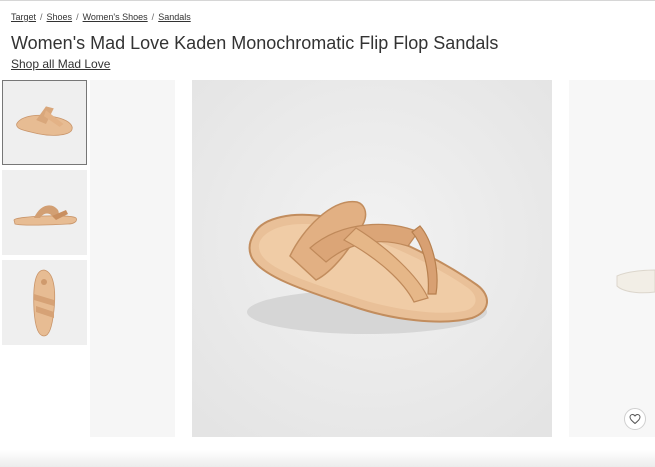 Image resolution: width=655 pixels, height=467 pixels. What do you see at coordinates (115, 17) in the screenshot?
I see `breadcrumb-link-womens-shoes: Women's Shoes` at bounding box center [115, 17].